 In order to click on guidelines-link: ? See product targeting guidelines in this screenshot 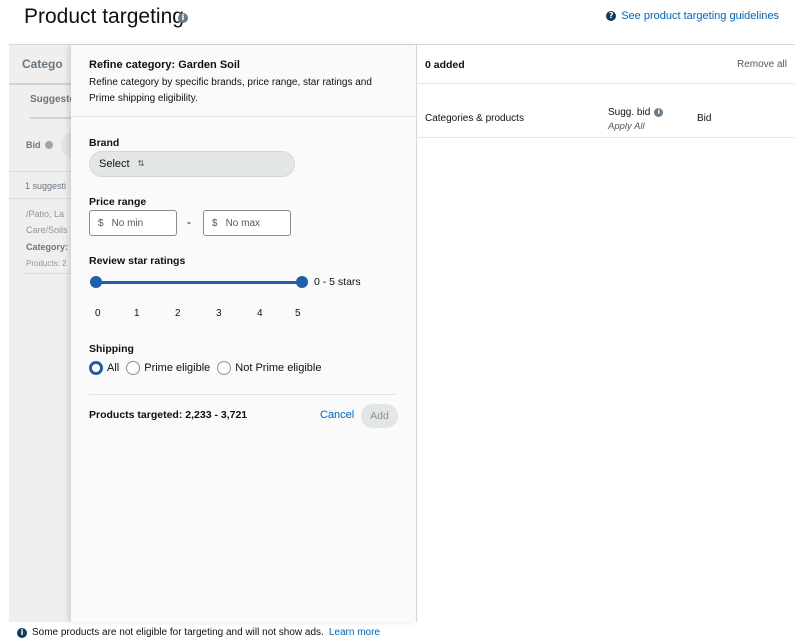, I will do `click(692, 16)`.